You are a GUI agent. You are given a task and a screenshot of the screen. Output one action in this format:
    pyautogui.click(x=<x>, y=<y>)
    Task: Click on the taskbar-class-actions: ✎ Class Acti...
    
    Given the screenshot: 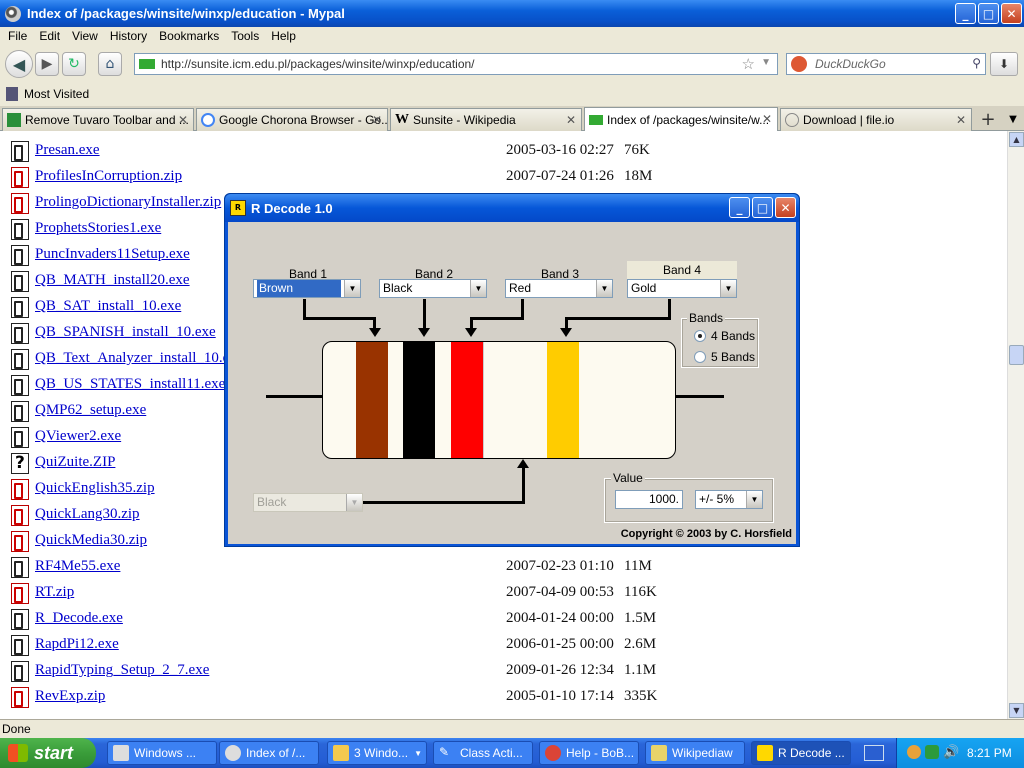 What is the action you would take?
    pyautogui.click(x=483, y=753)
    